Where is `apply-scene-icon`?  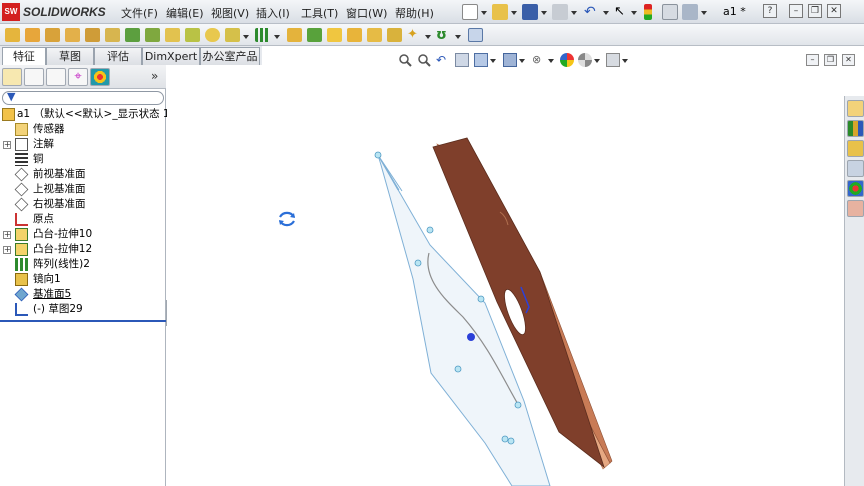
apply-scene-icon is located at coordinates (585, 60).